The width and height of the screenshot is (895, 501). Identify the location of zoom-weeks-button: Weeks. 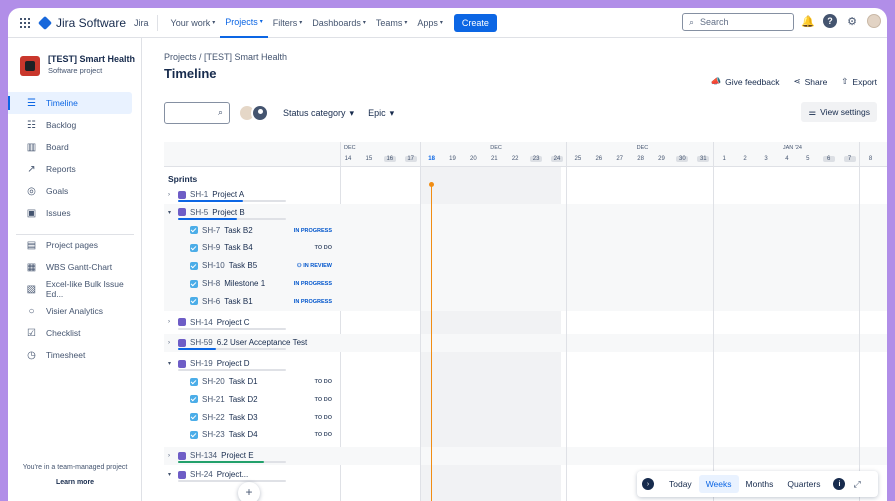
(718, 484).